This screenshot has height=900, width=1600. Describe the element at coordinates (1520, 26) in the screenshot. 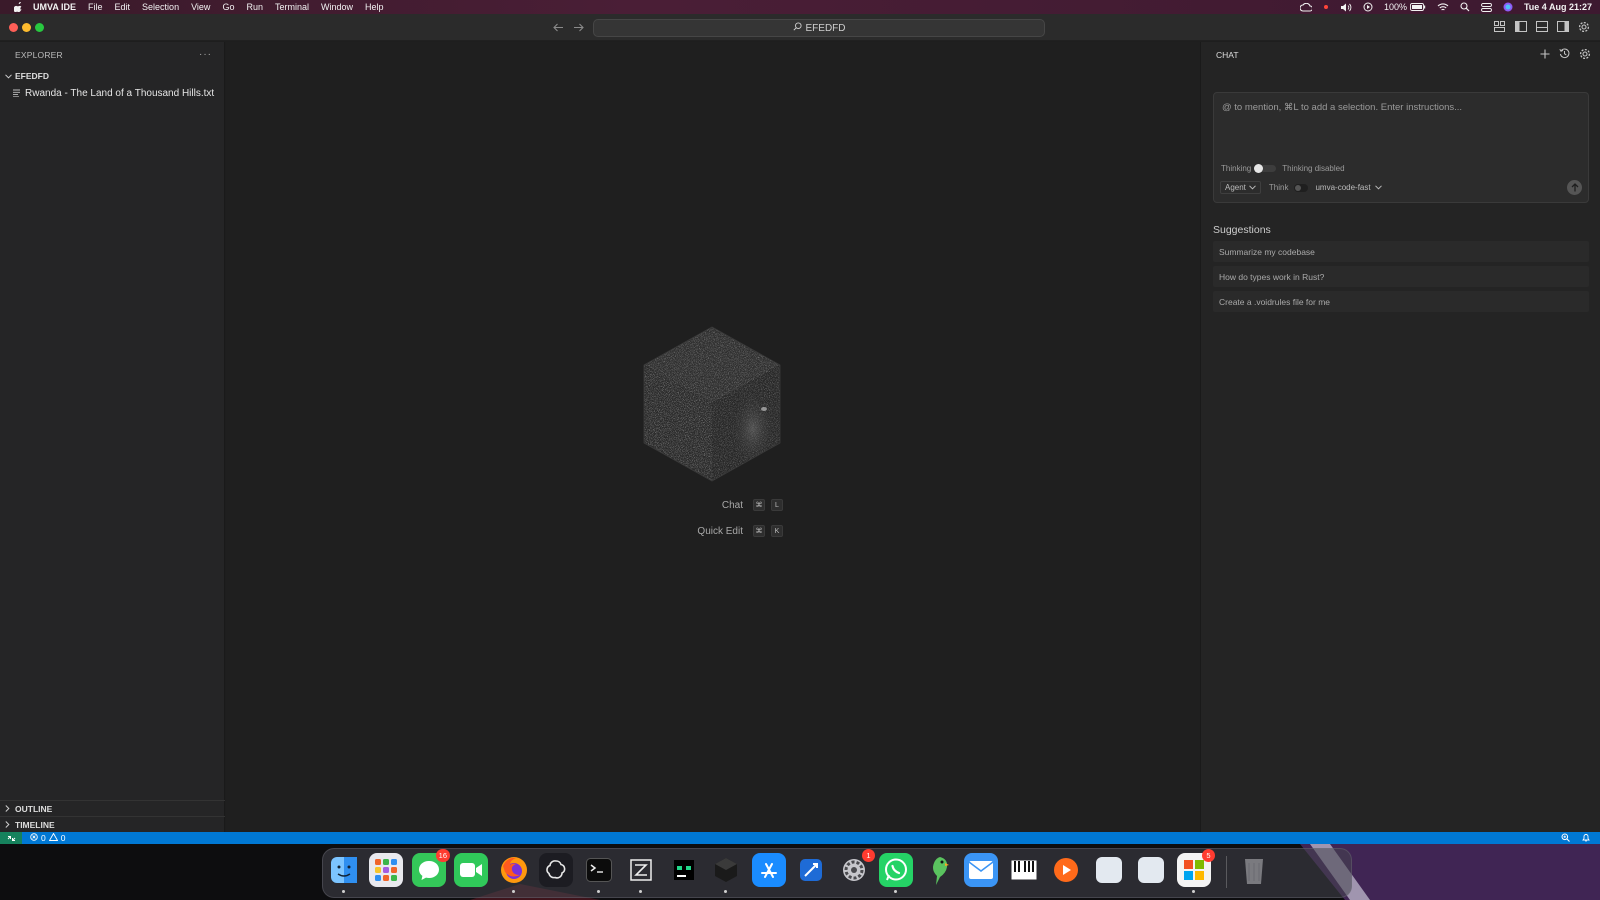

I see `toggle-primary-sidebar-icon` at that location.